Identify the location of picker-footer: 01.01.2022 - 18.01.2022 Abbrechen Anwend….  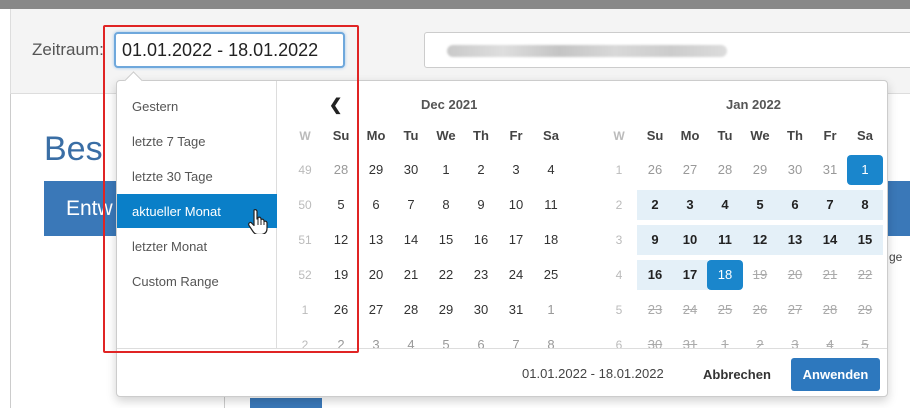
(502, 372).